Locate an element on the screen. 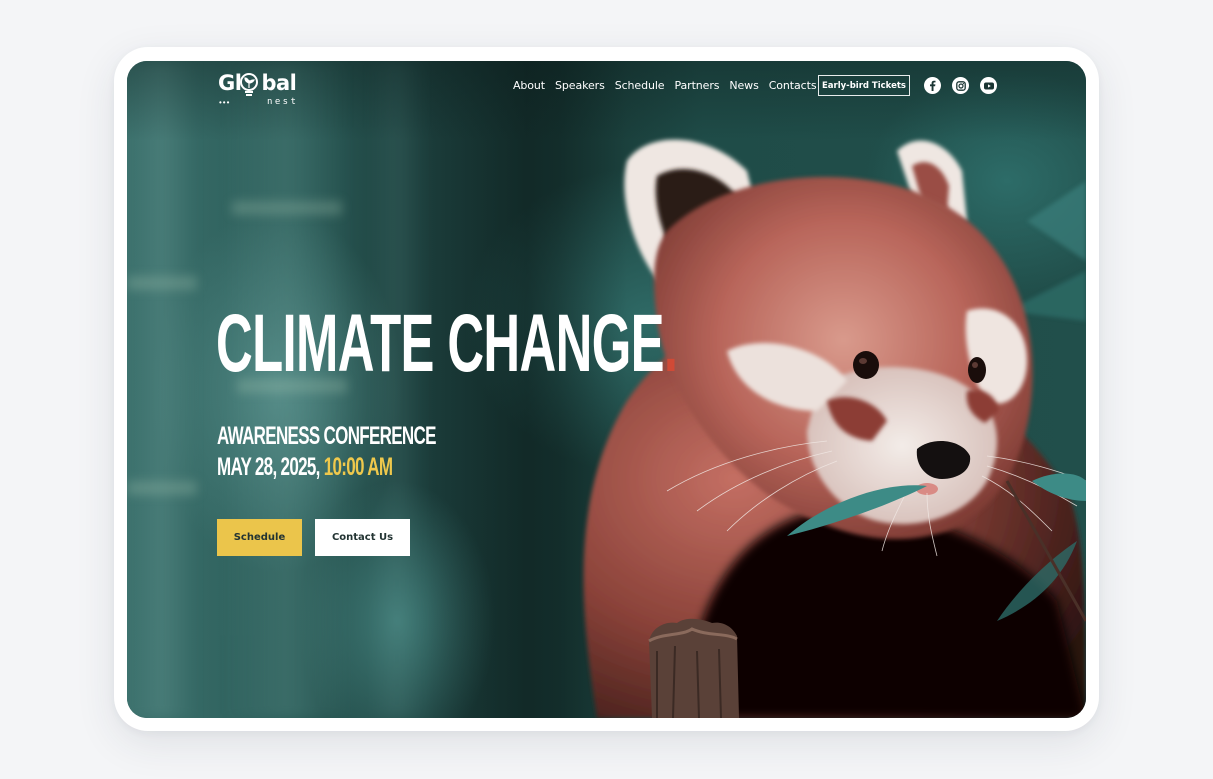 The image size is (1213, 779). event-date: MAY 28, 2025, is located at coordinates (268, 467).